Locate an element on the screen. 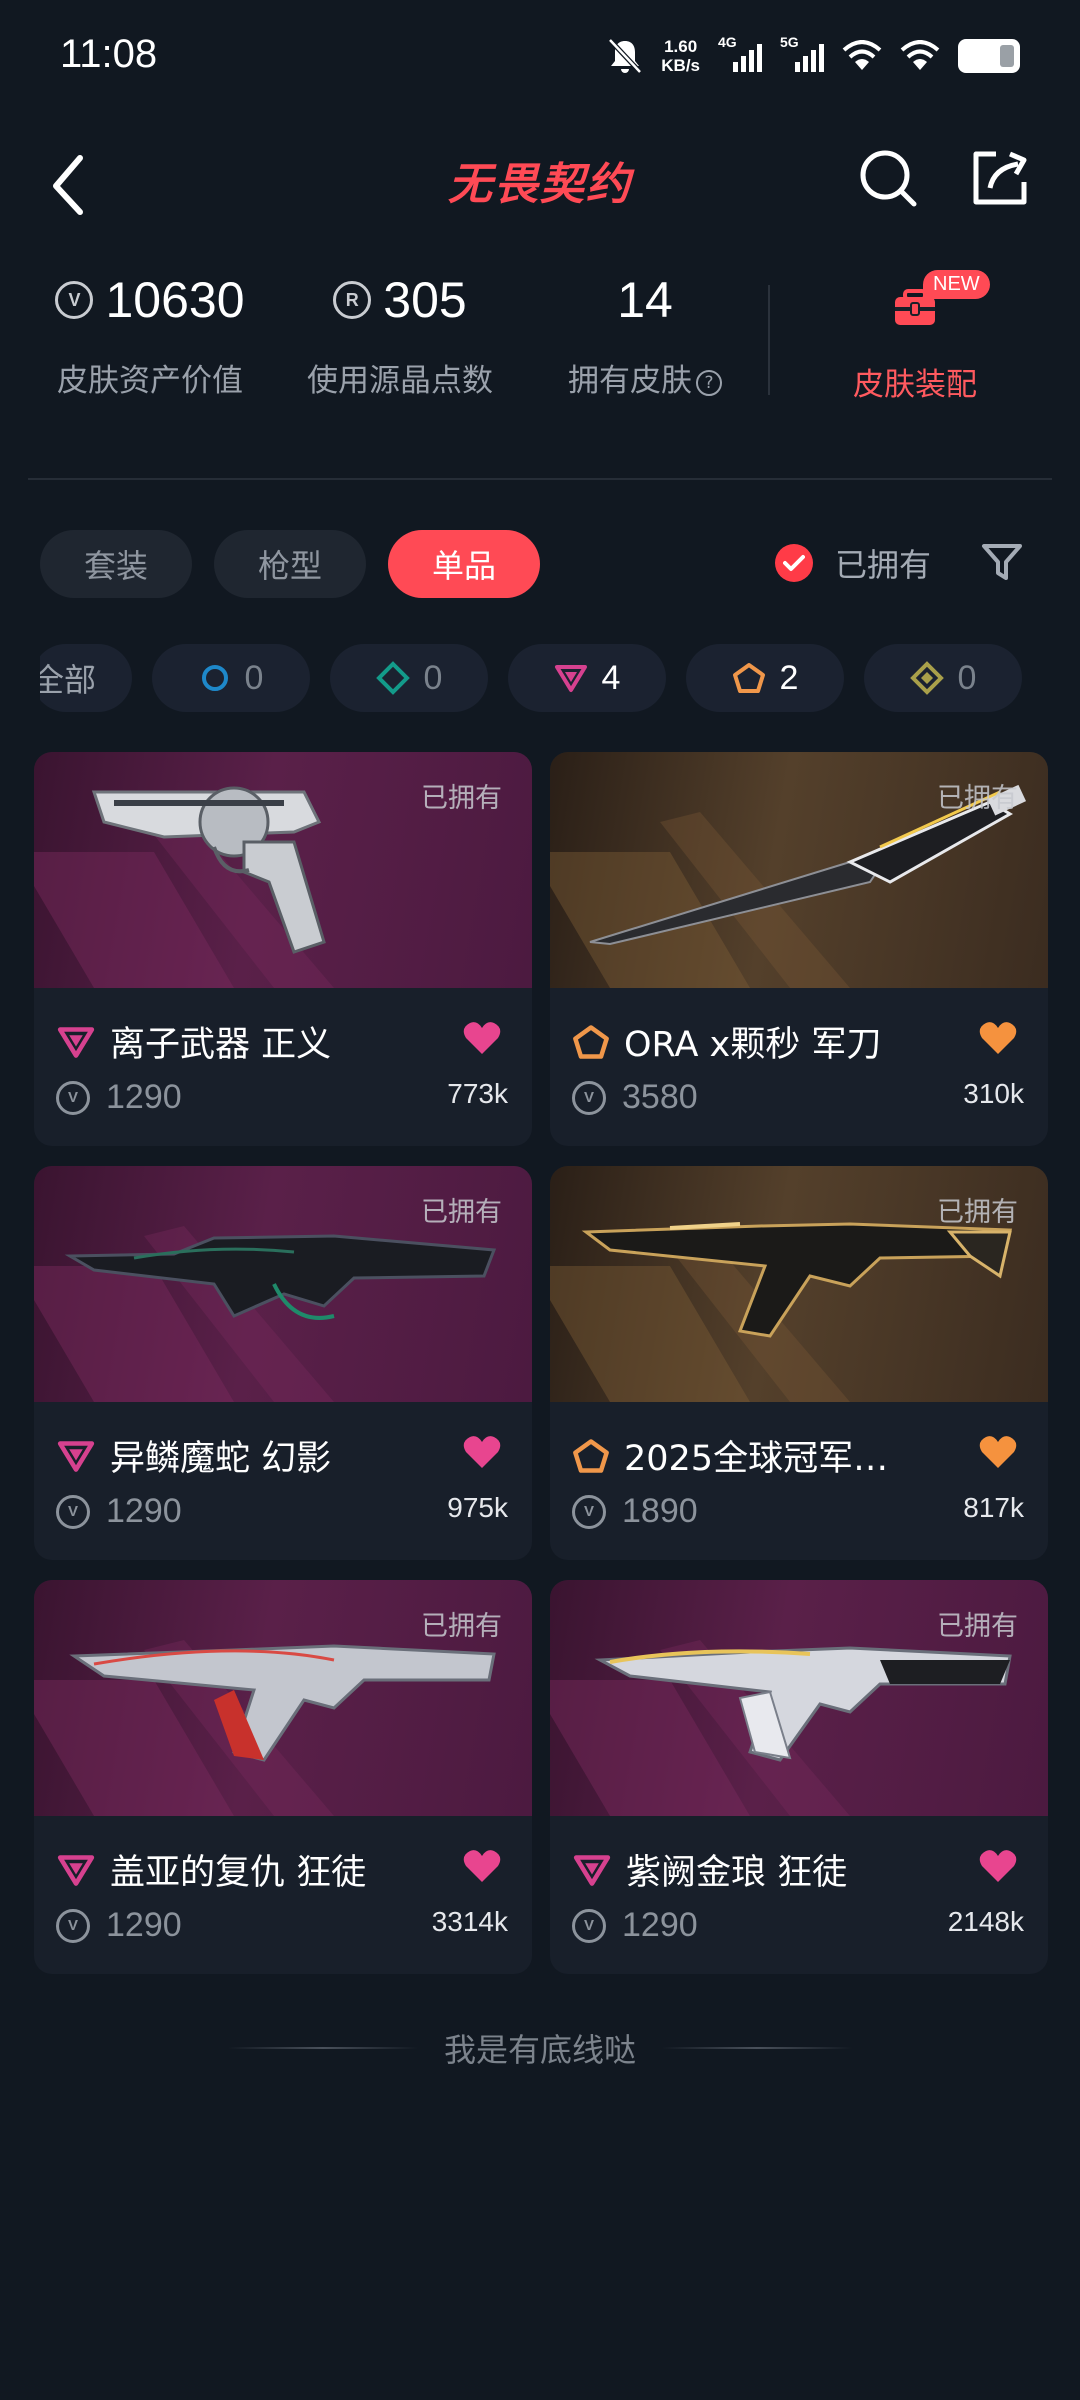 The height and width of the screenshot is (2400, 1080). stat-asset-value: V 10630 皮肤资产价值 is located at coordinates (150, 332).